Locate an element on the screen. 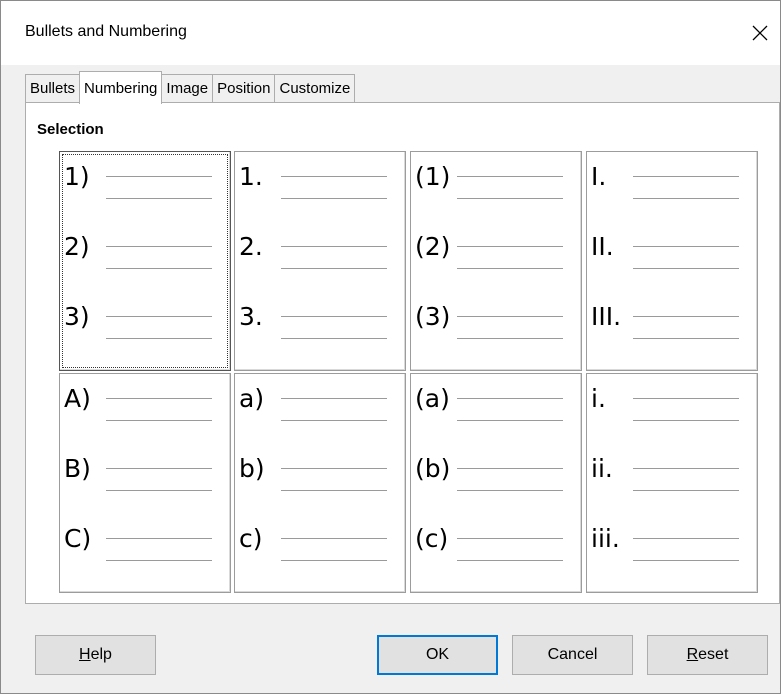 Image resolution: width=781 pixels, height=694 pixels. numbering-preset: 1) 2) 3) is located at coordinates (145, 261).